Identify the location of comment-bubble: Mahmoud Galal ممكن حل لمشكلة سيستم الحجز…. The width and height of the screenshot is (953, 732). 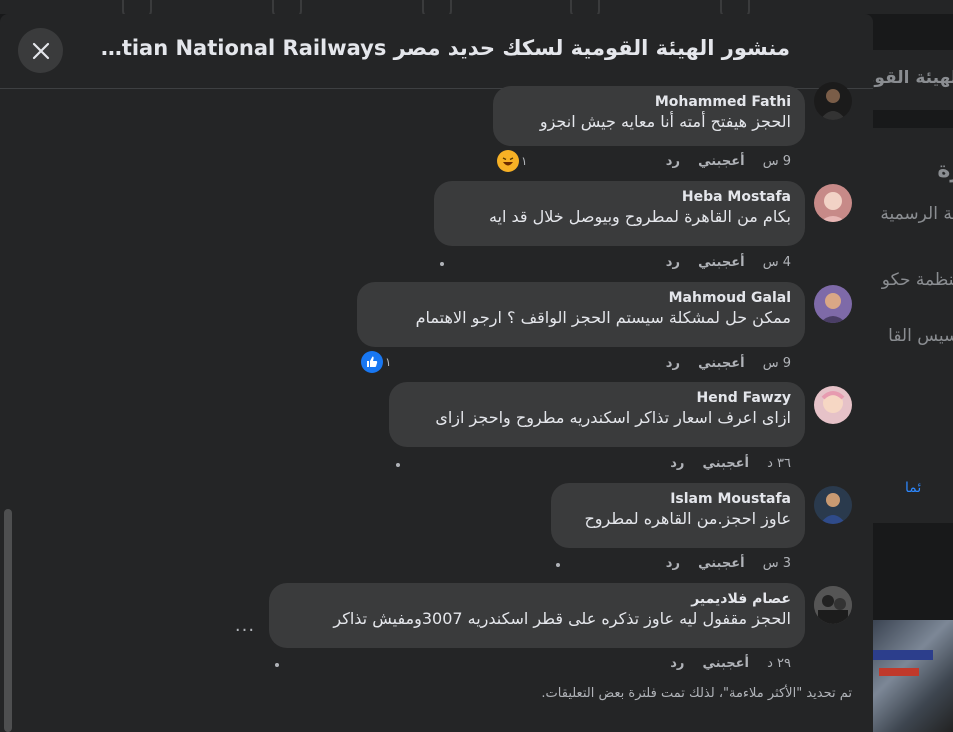
(581, 314).